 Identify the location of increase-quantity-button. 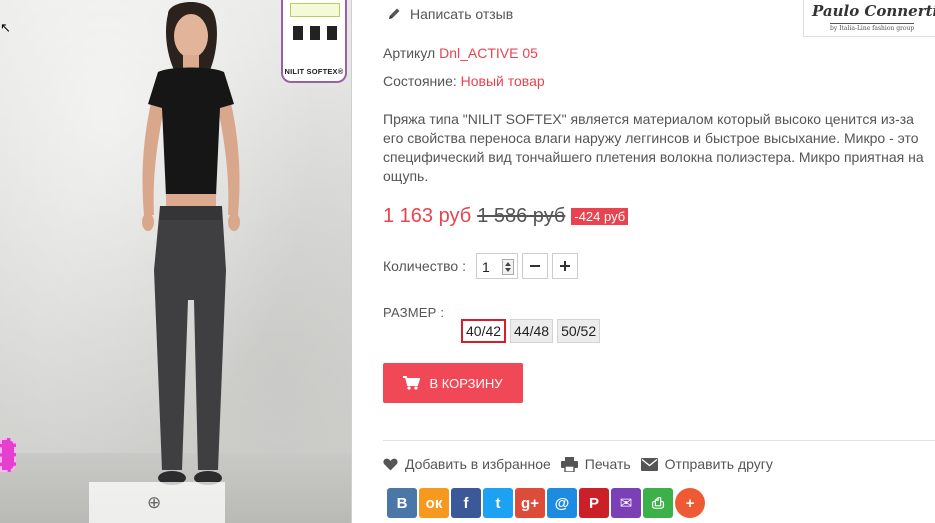
(564, 266).